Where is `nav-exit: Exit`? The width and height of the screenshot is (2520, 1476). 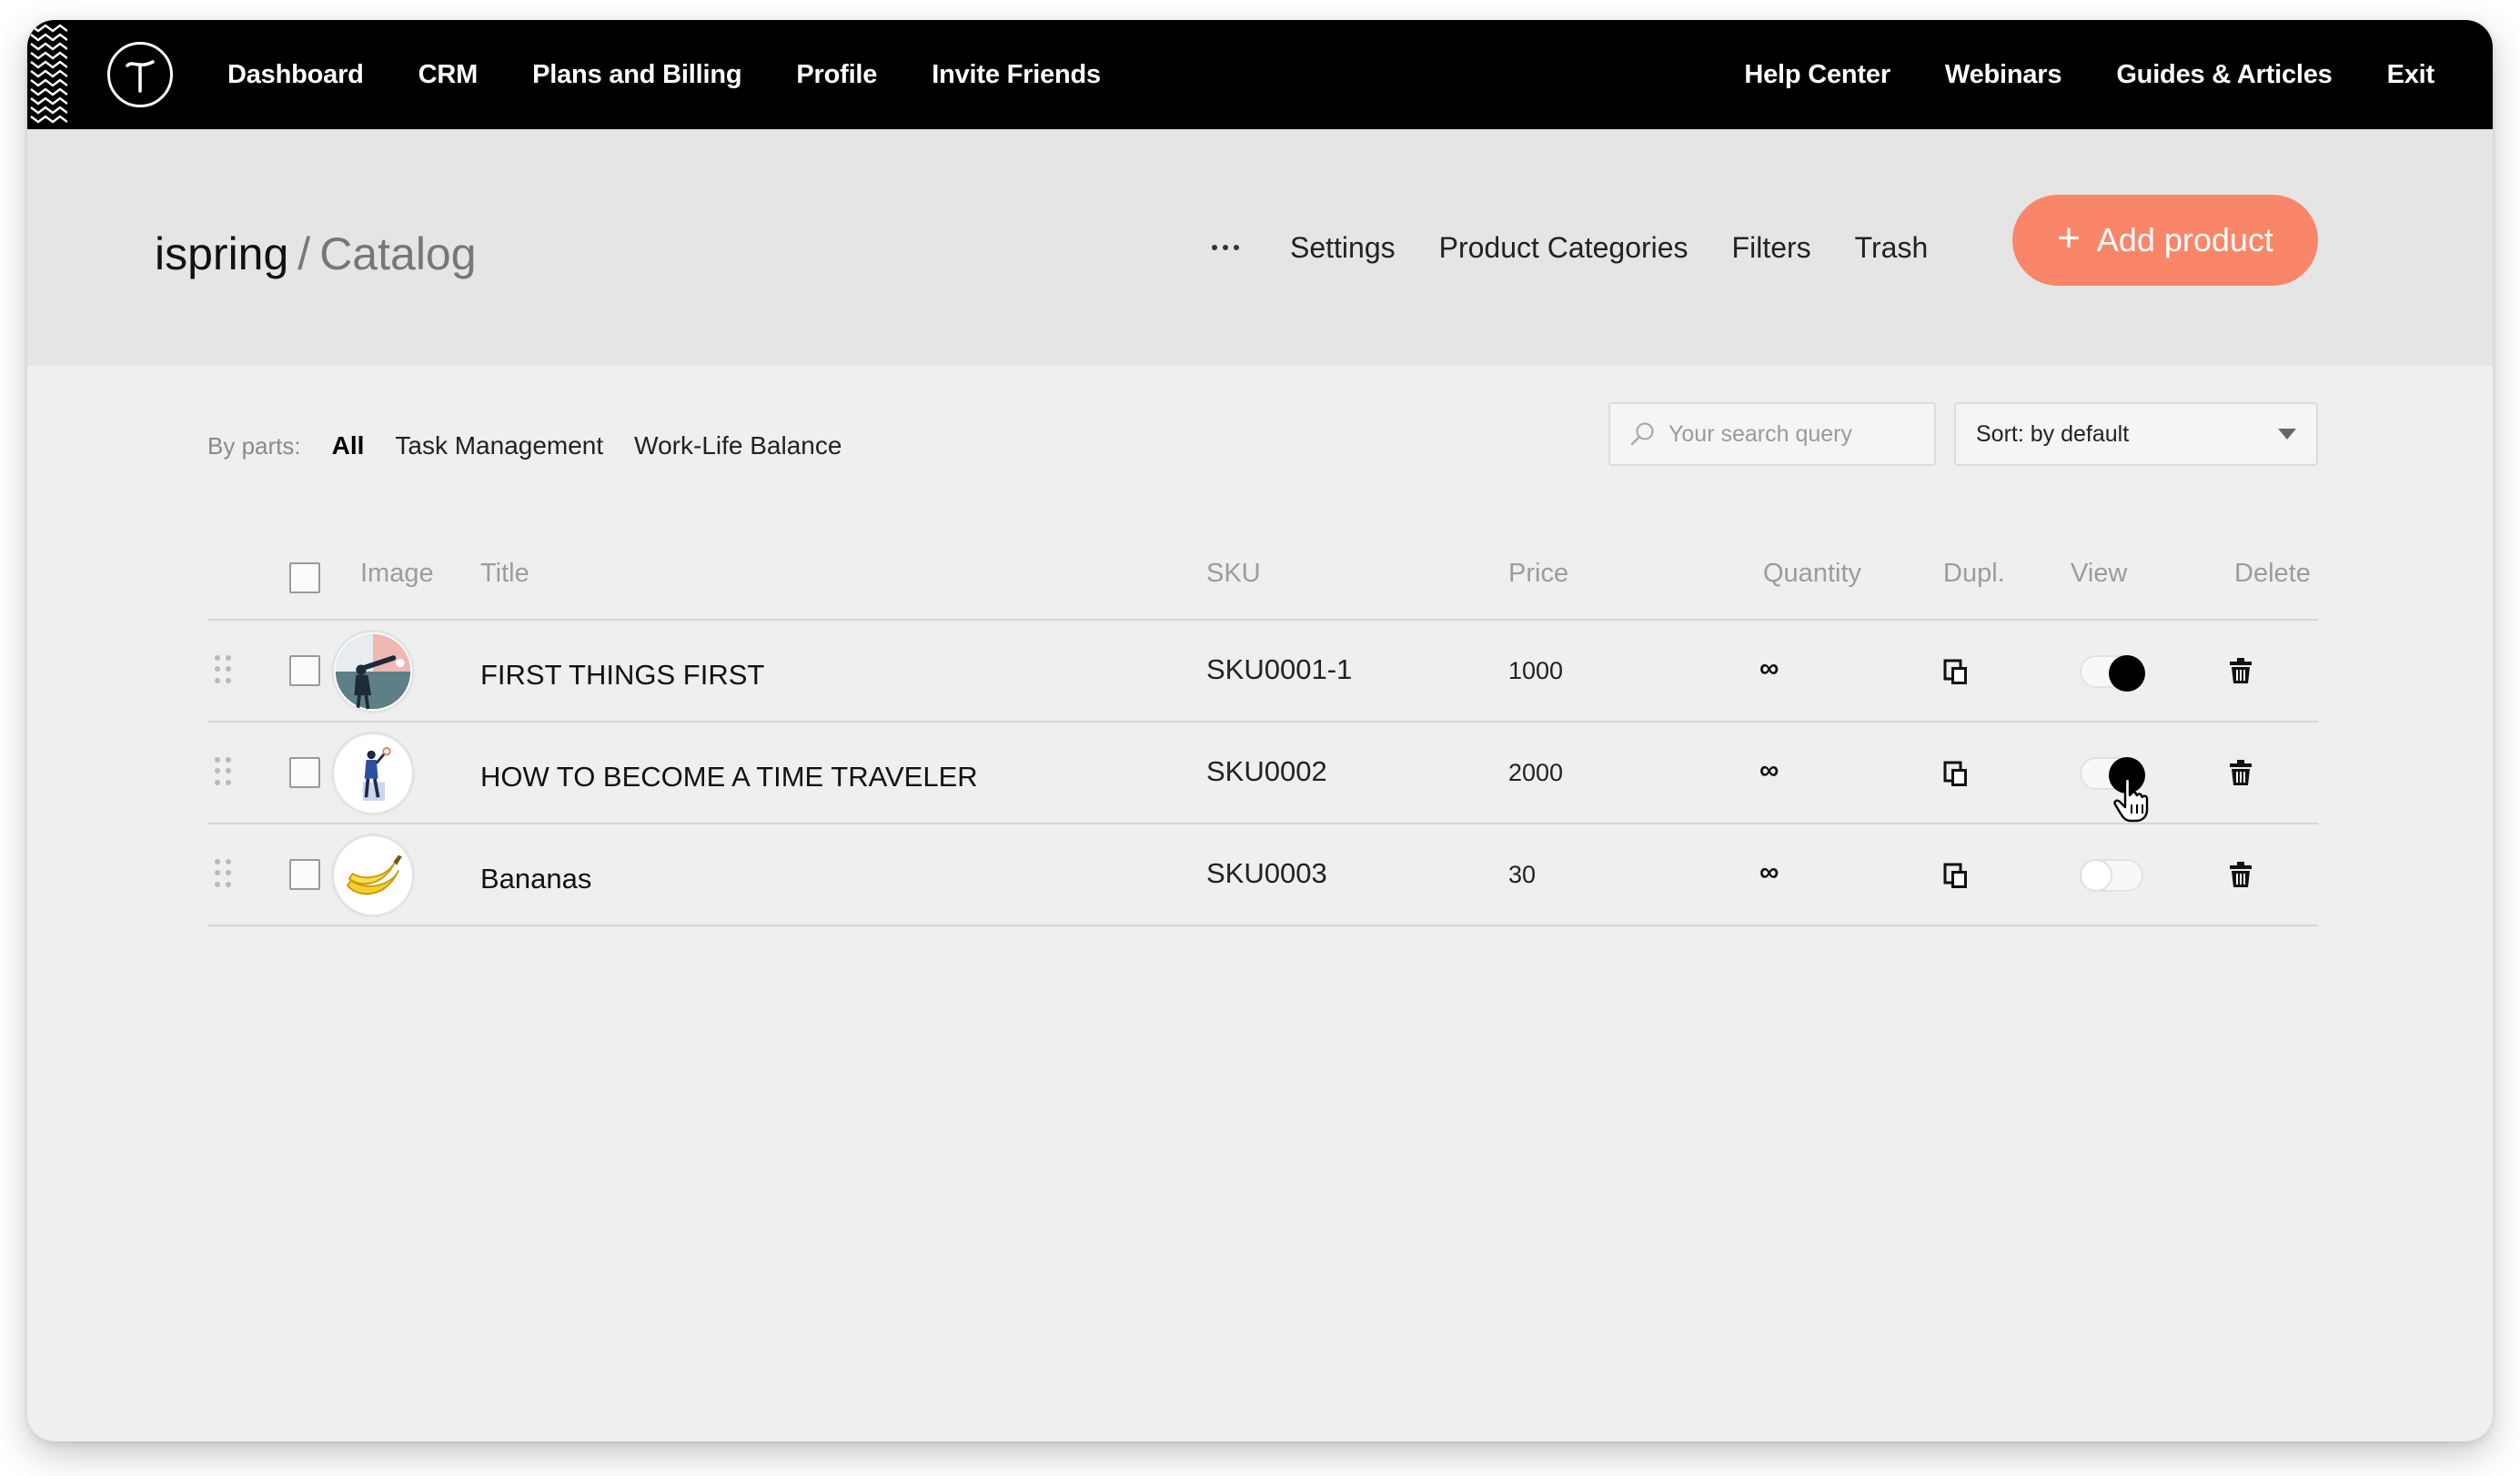
nav-exit: Exit is located at coordinates (2411, 75).